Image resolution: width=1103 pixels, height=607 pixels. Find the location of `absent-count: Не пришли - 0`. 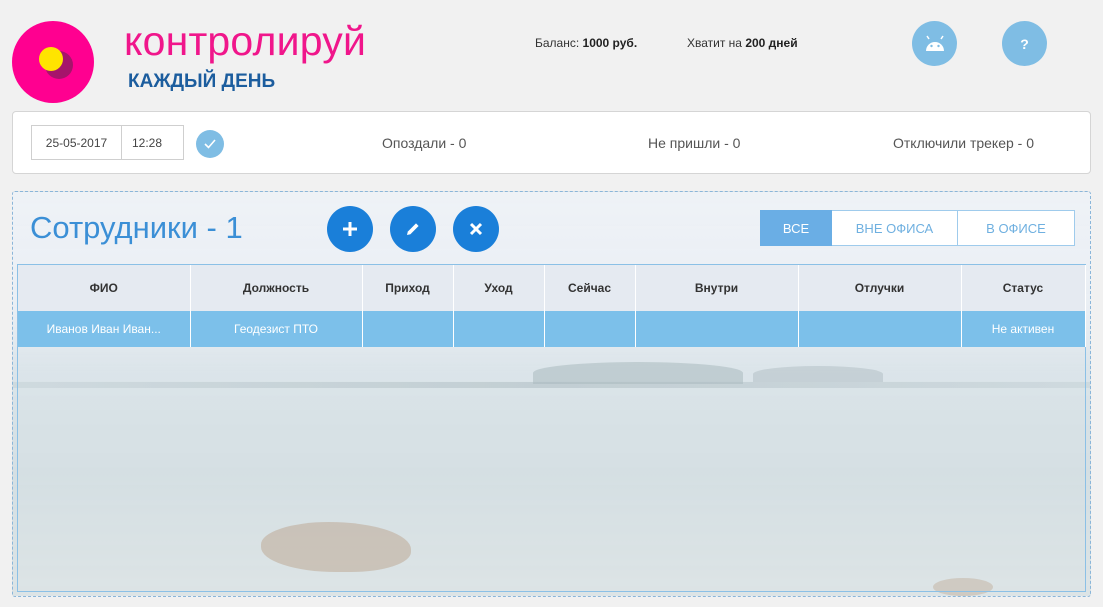

absent-count: Не пришли - 0 is located at coordinates (694, 143).